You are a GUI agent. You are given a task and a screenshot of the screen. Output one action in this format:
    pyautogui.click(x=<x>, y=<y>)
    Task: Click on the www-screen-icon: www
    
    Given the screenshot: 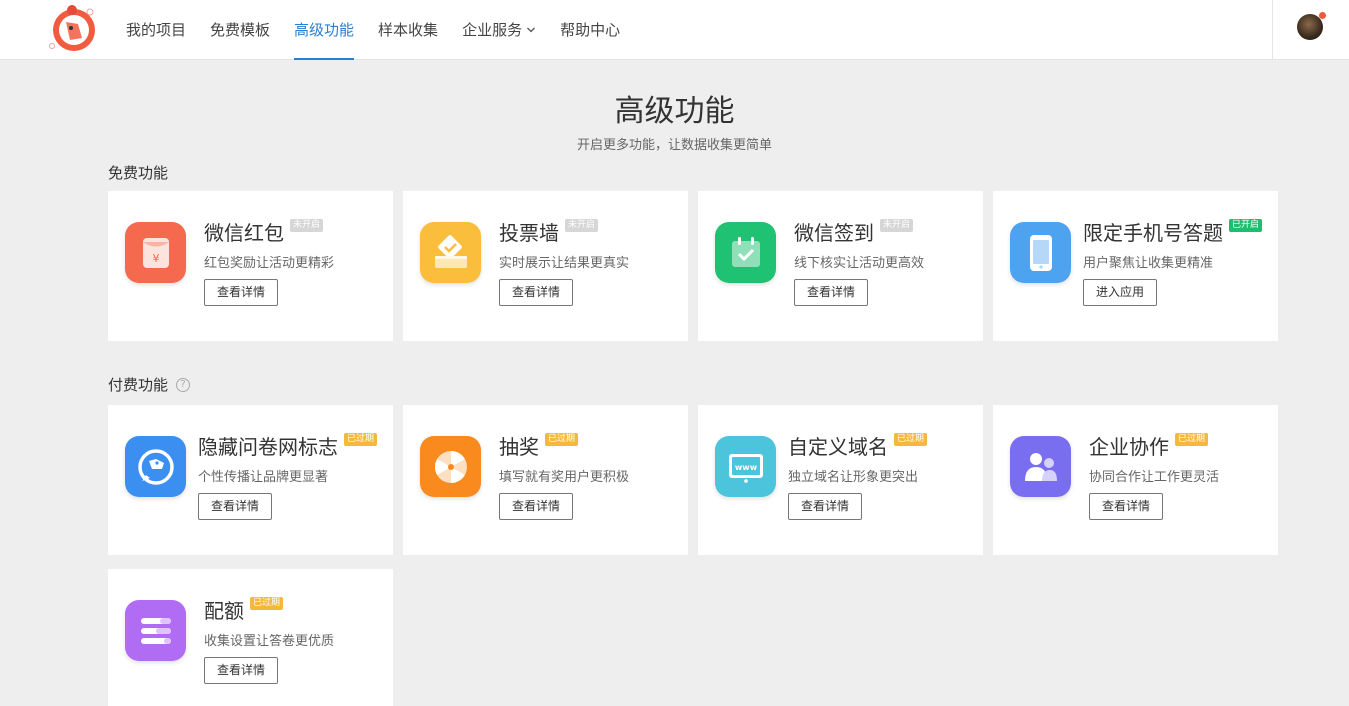 What is the action you would take?
    pyautogui.click(x=745, y=466)
    